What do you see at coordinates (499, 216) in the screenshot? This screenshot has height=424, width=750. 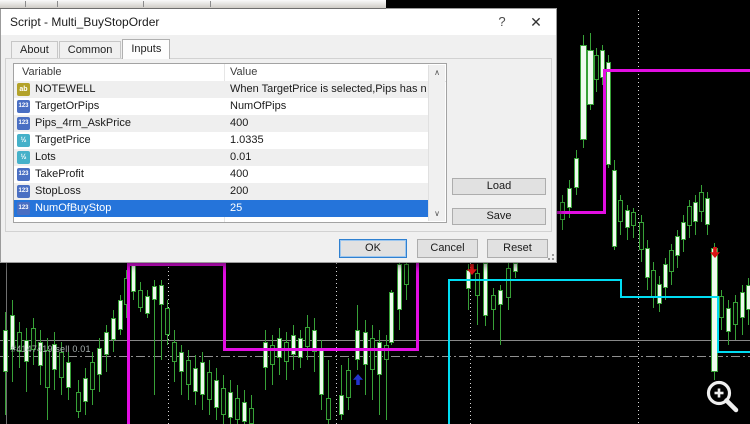 I see `save-button: Save` at bounding box center [499, 216].